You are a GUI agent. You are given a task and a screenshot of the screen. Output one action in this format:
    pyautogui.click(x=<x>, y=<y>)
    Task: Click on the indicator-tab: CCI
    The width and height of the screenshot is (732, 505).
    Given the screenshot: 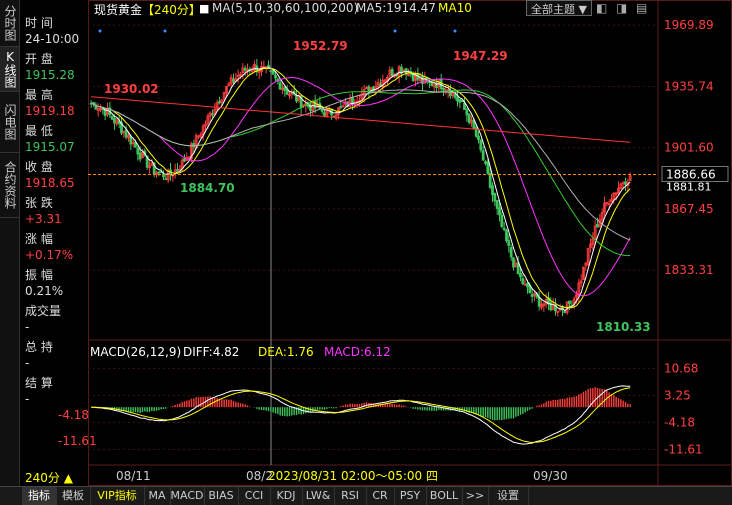 What is the action you would take?
    pyautogui.click(x=254, y=496)
    